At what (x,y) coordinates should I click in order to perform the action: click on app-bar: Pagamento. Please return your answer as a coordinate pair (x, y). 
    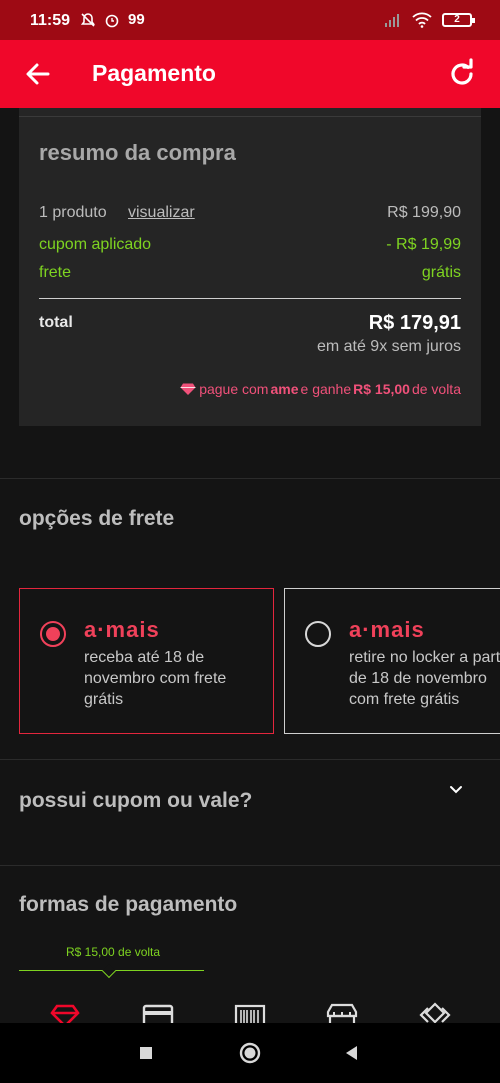
    Looking at the image, I should click on (250, 74).